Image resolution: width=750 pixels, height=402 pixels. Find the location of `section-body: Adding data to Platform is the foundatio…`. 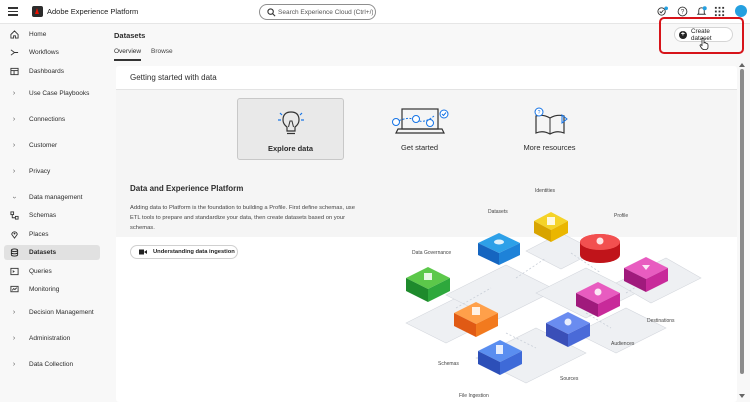

section-body: Adding data to Platform is the foundatio… is located at coordinates (242, 218).